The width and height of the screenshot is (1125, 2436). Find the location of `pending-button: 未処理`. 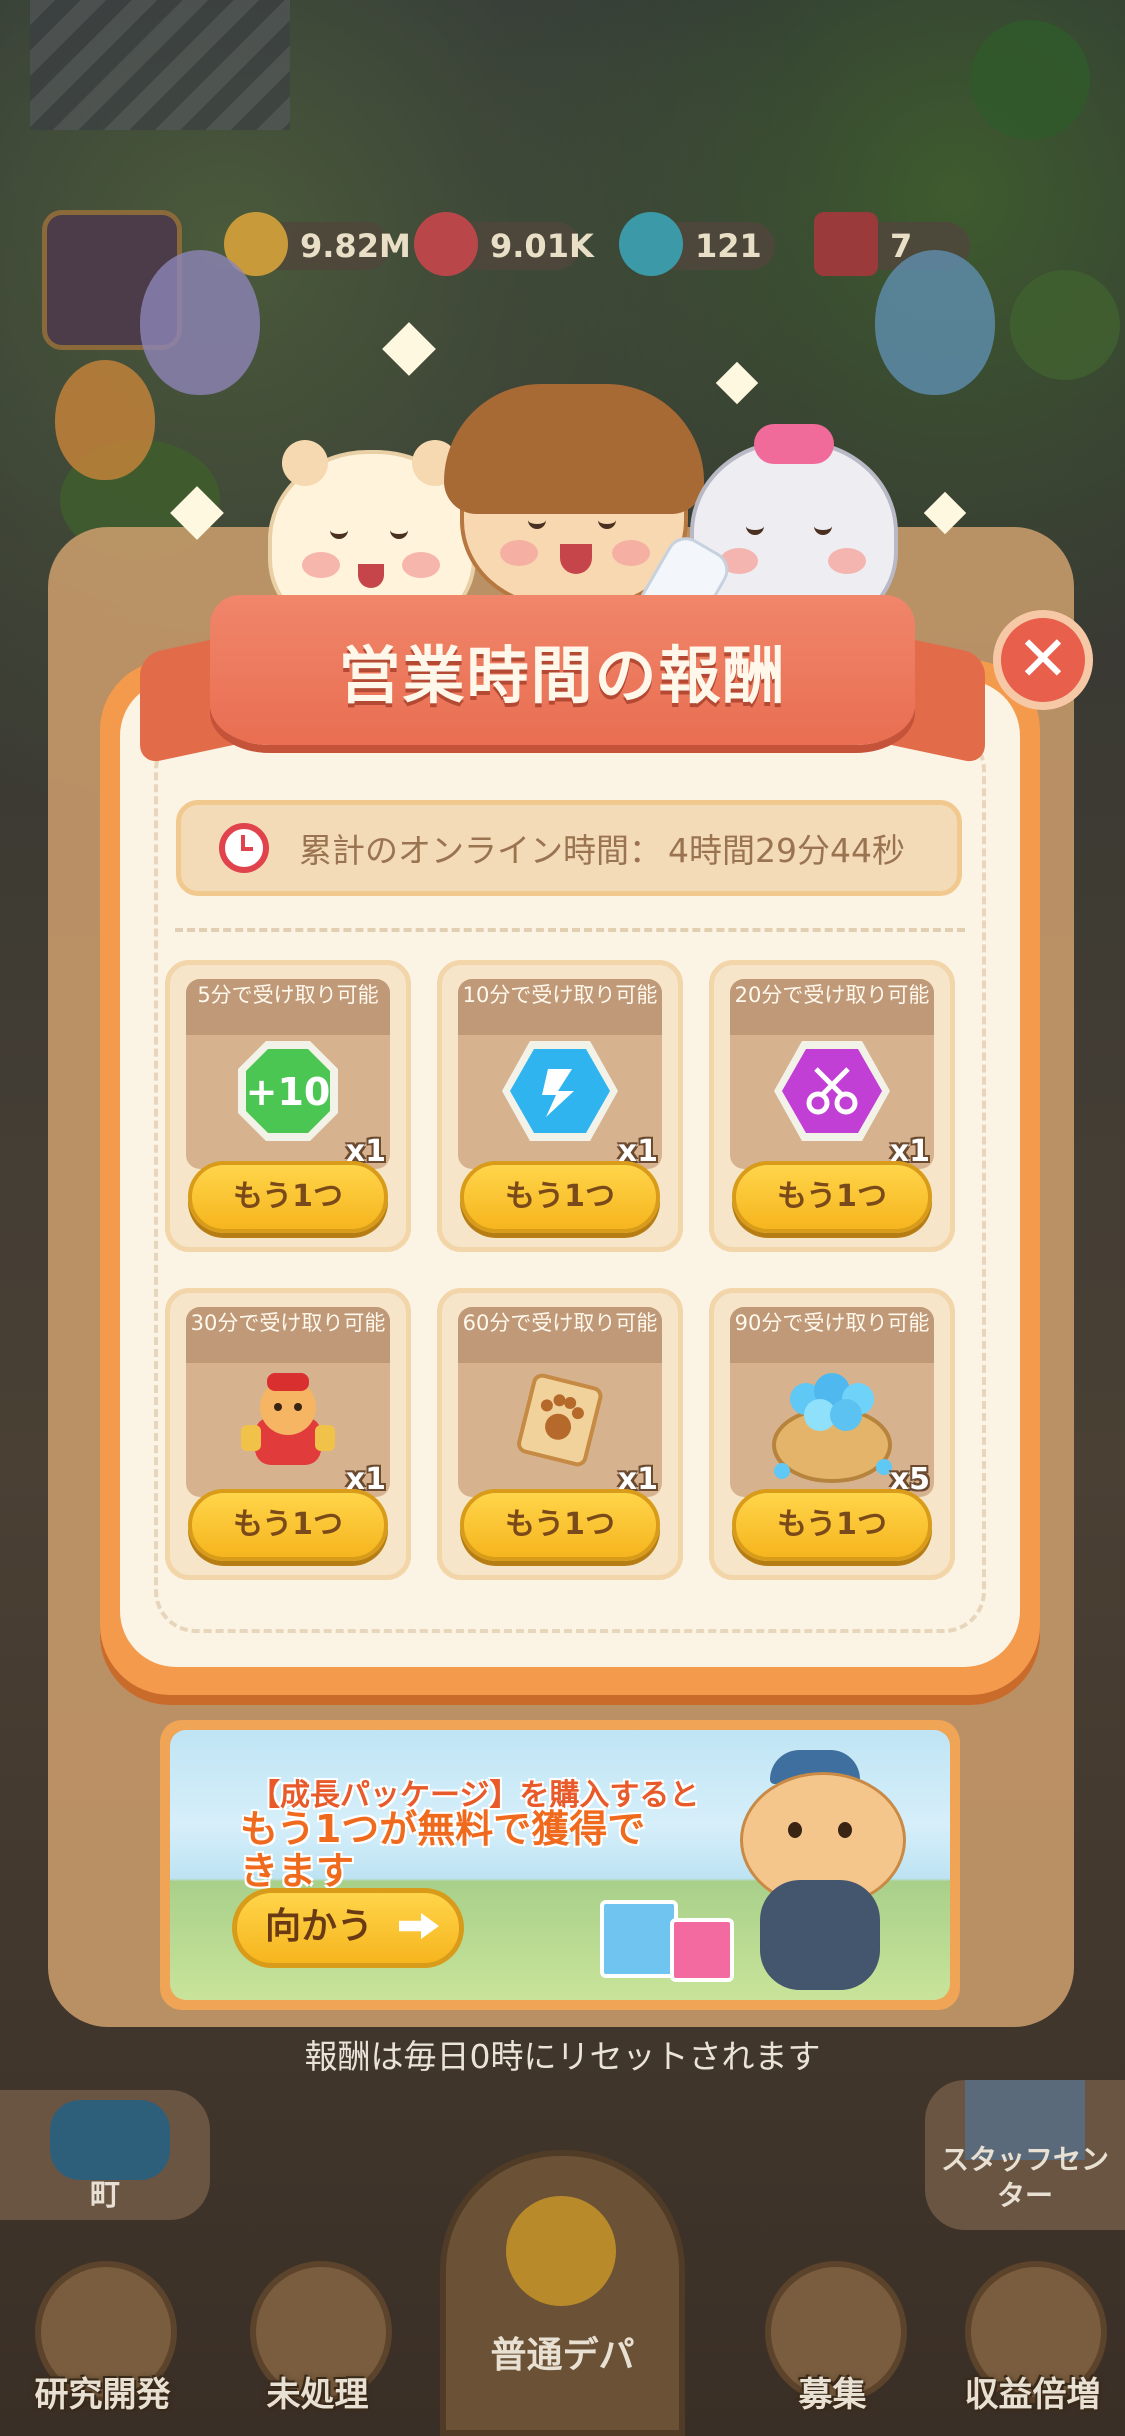

pending-button: 未処理 is located at coordinates (317, 2343).